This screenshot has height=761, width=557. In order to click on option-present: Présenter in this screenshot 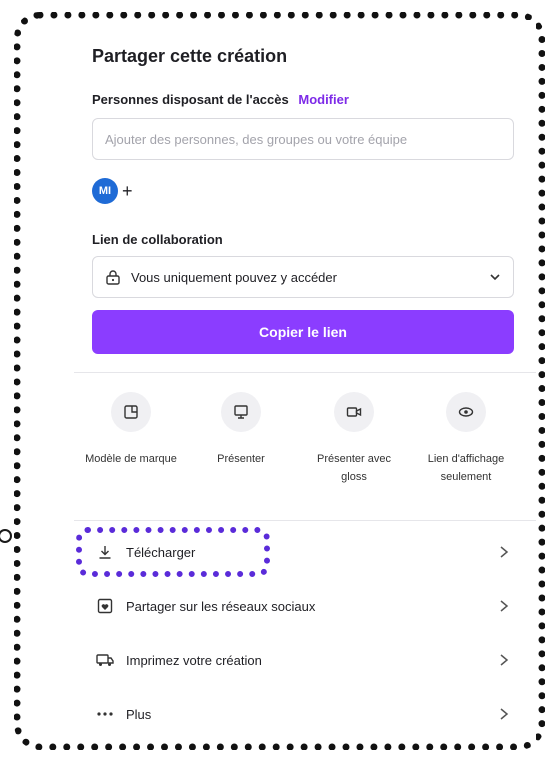, I will do `click(241, 430)`.